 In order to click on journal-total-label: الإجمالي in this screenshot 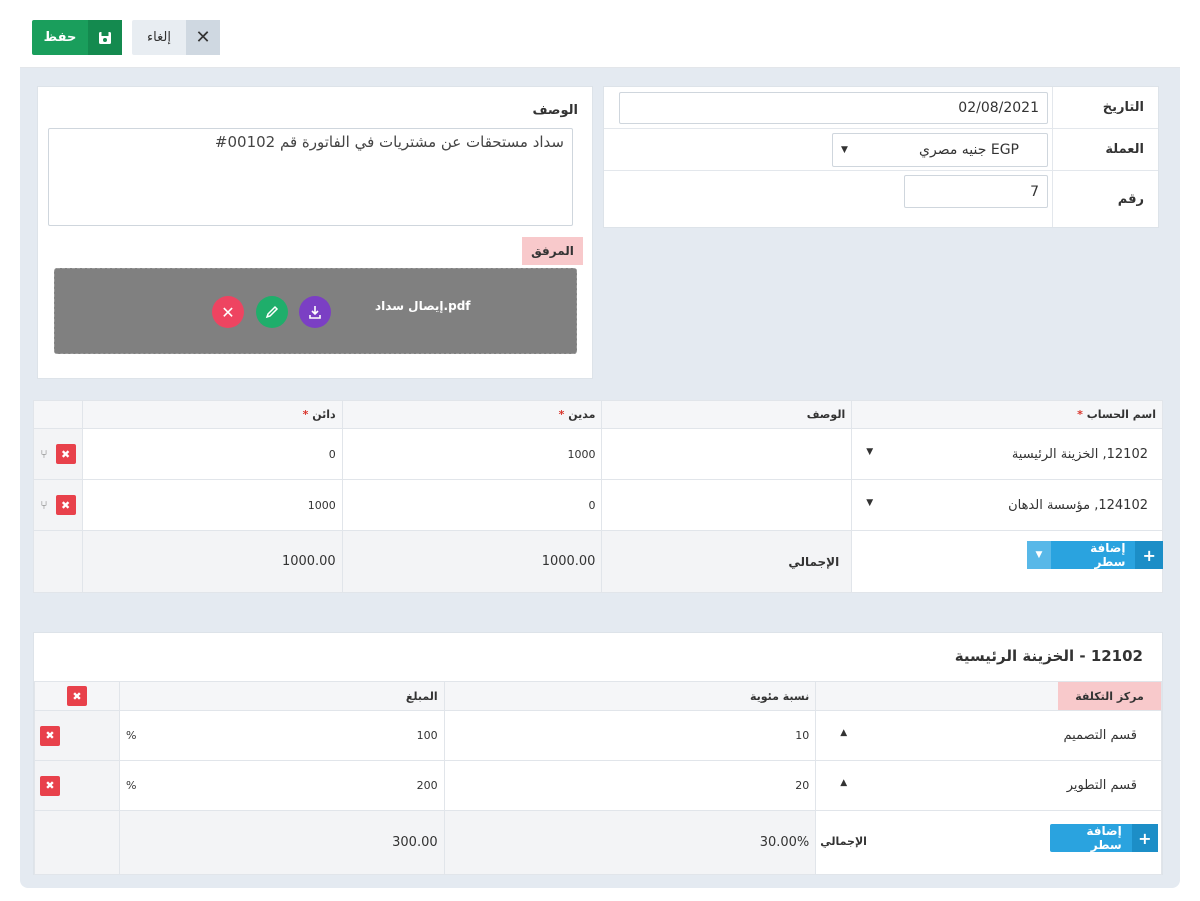, I will do `click(727, 561)`.